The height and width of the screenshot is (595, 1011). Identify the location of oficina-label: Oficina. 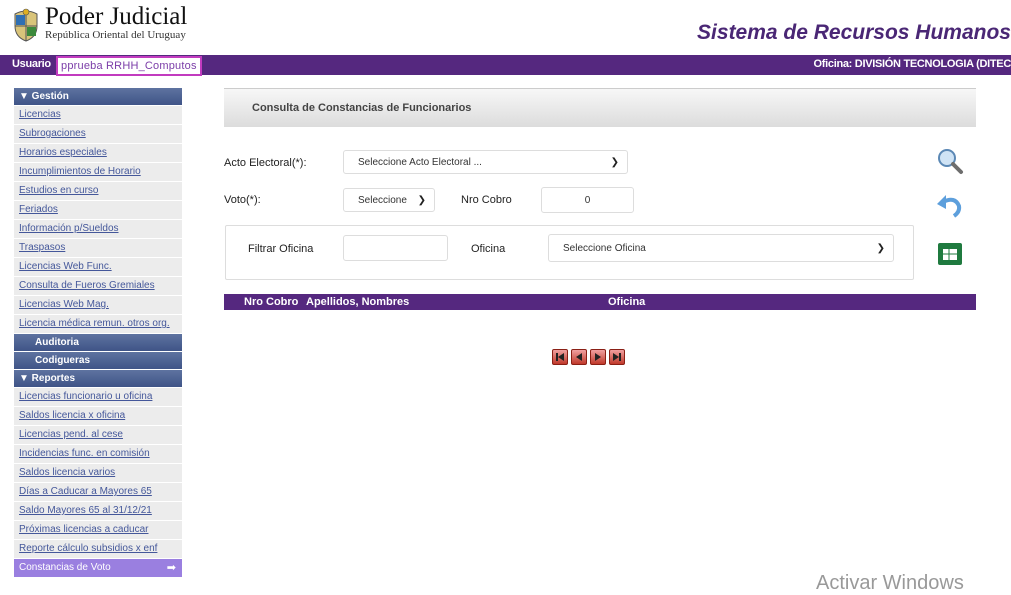
(488, 249).